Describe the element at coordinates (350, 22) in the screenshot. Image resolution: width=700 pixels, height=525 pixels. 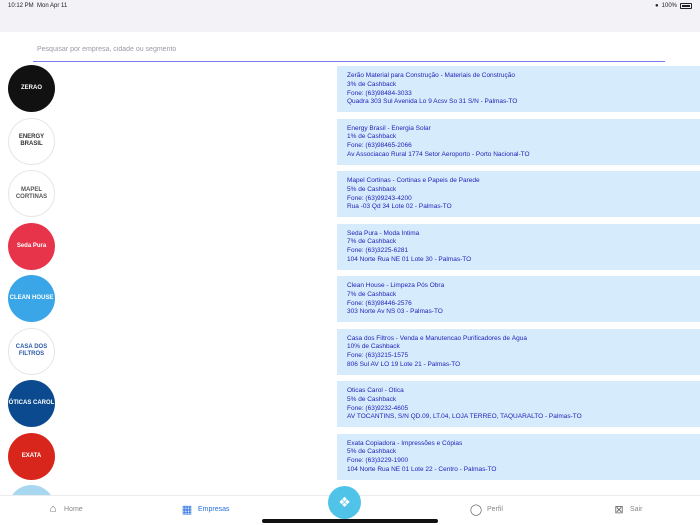
I see `navigation-bar` at that location.